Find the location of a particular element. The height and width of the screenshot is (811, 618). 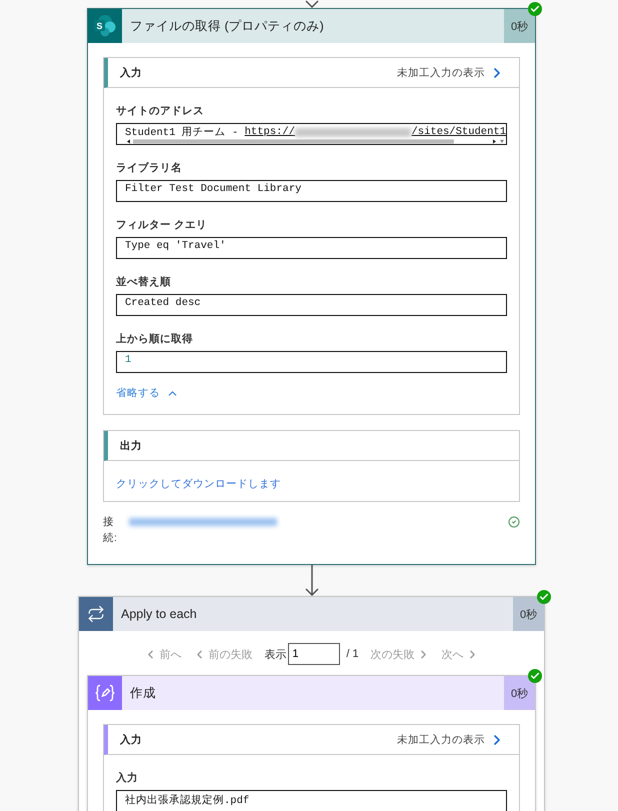

field-label: 並べ替え順 is located at coordinates (144, 282).